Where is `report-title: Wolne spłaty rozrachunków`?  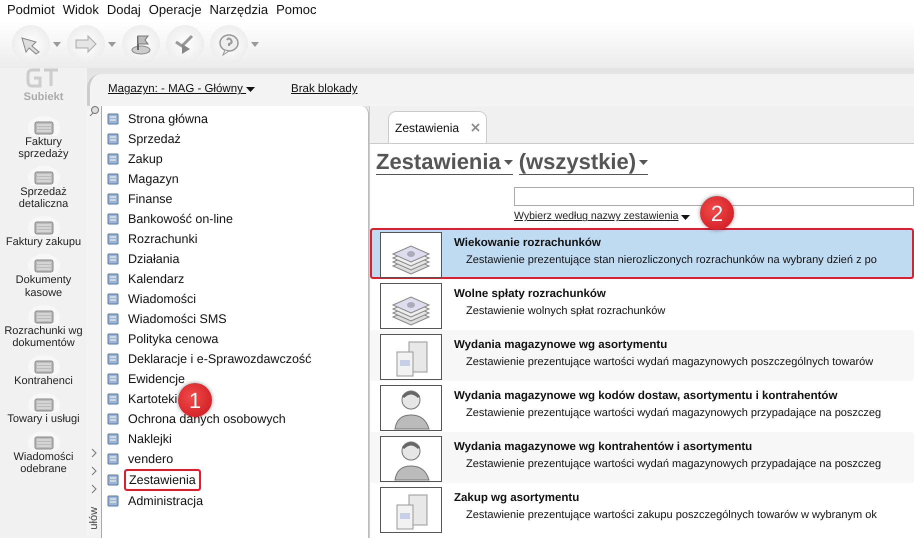
report-title: Wolne spłaty rozrachunków is located at coordinates (530, 294).